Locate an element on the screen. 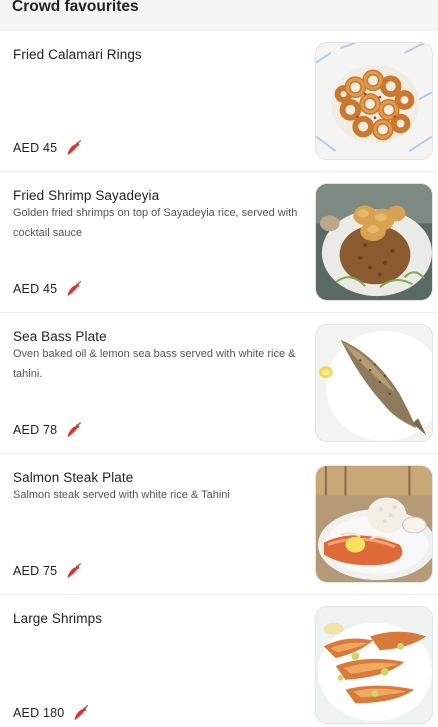  item-price-row: AED 78 is located at coordinates (48, 430).